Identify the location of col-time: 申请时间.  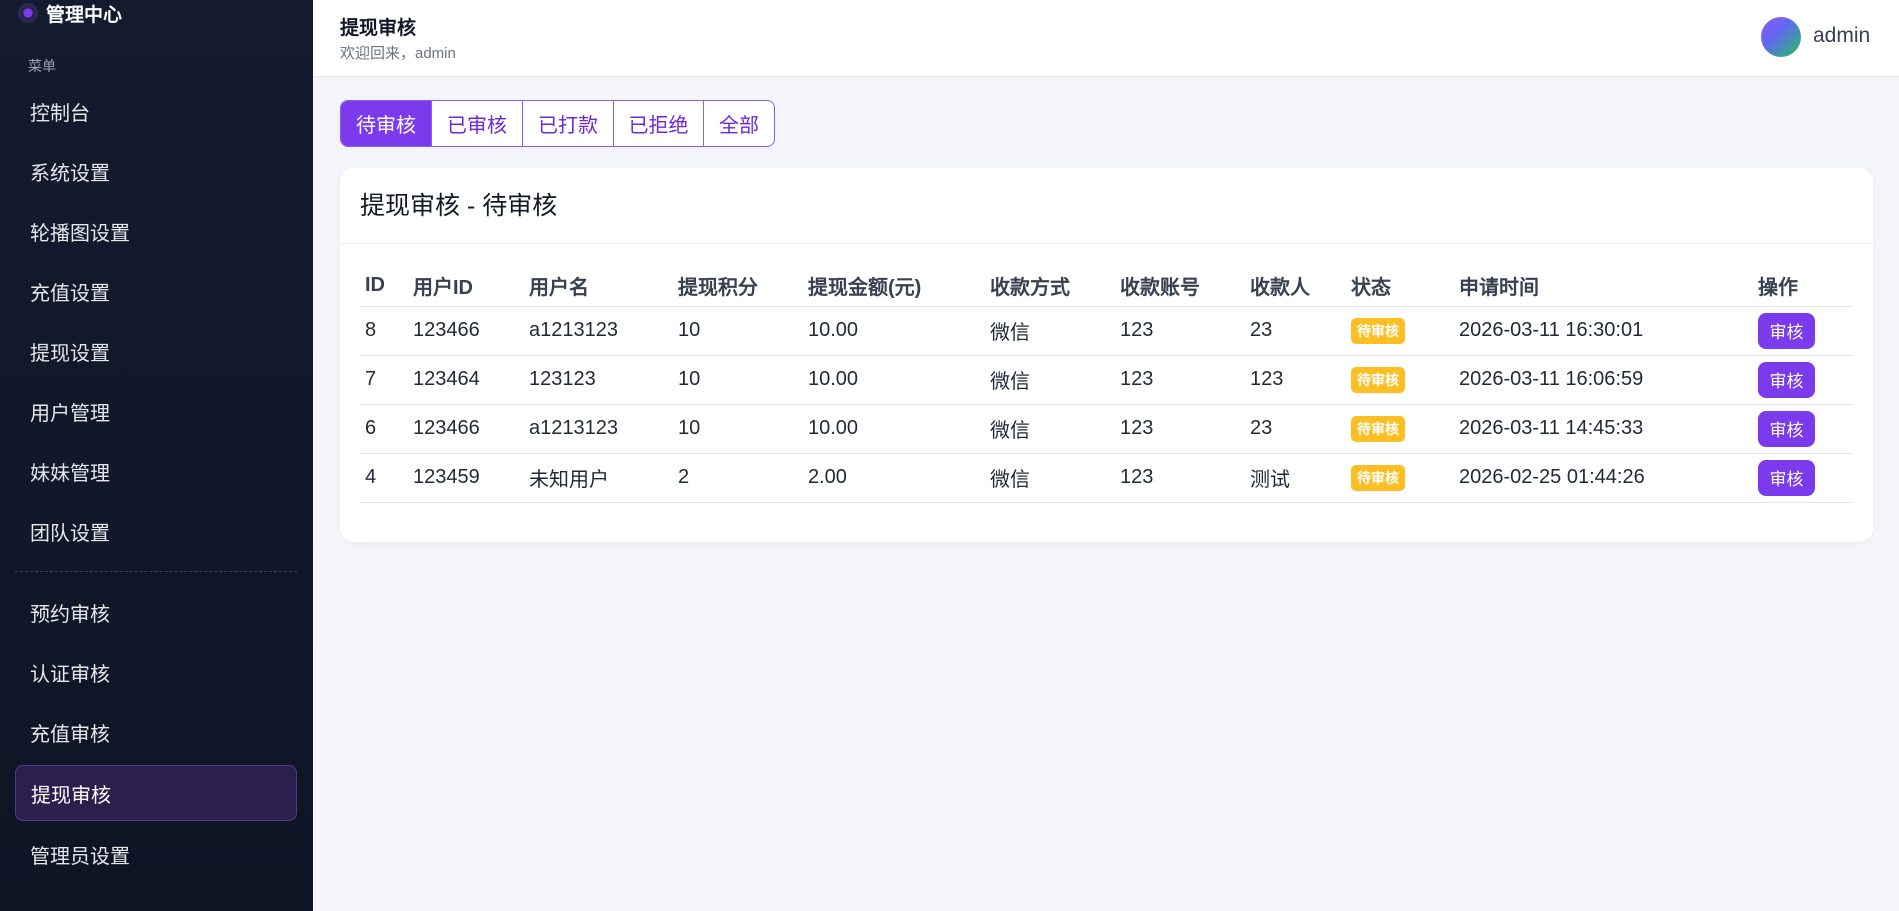
(1603, 286).